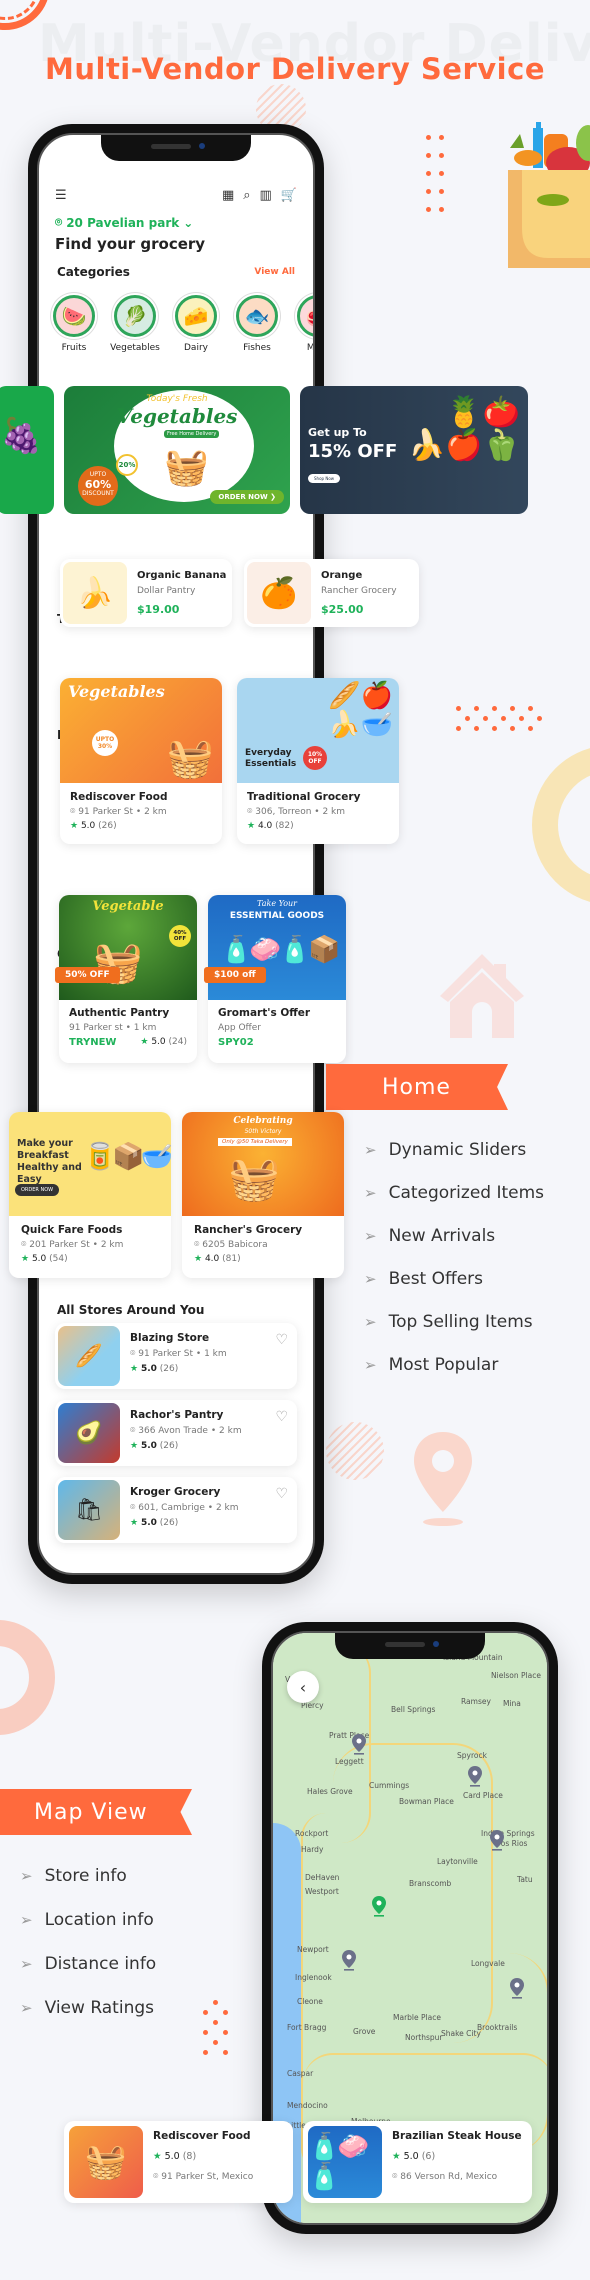  What do you see at coordinates (277, 947) in the screenshot?
I see `offer-image: Take Your ESSENTIAL GOODS 🧴🧼🧴📦` at bounding box center [277, 947].